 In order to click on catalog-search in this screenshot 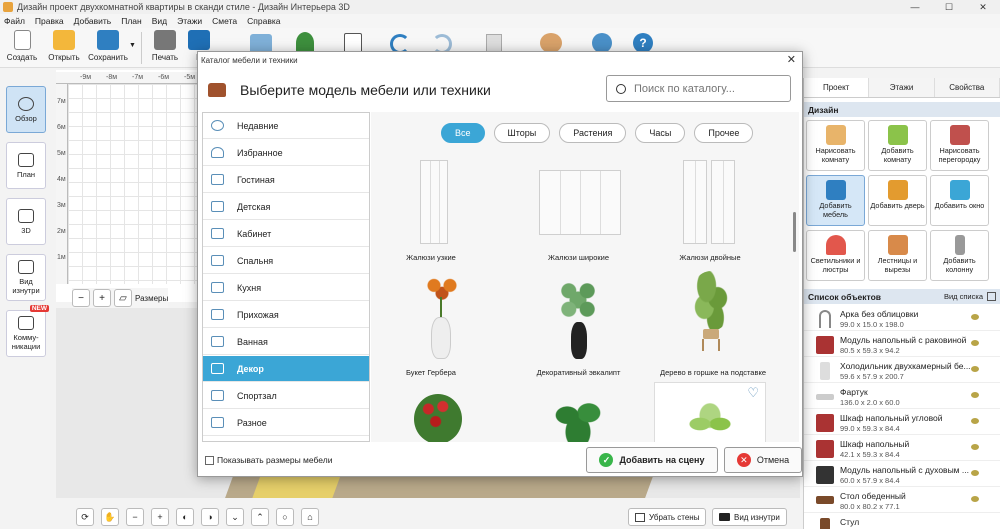, I will do `click(698, 88)`.